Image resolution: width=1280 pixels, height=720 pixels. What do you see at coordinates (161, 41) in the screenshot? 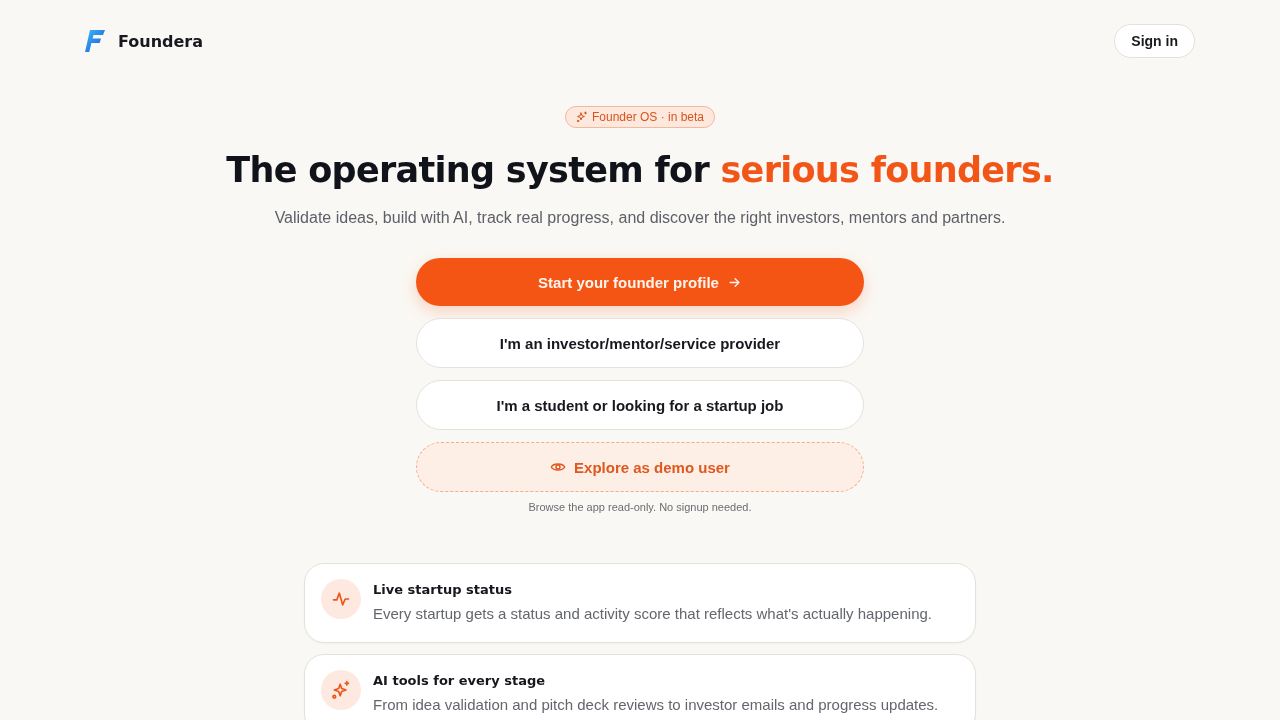
I see `brand-name: Foundera` at bounding box center [161, 41].